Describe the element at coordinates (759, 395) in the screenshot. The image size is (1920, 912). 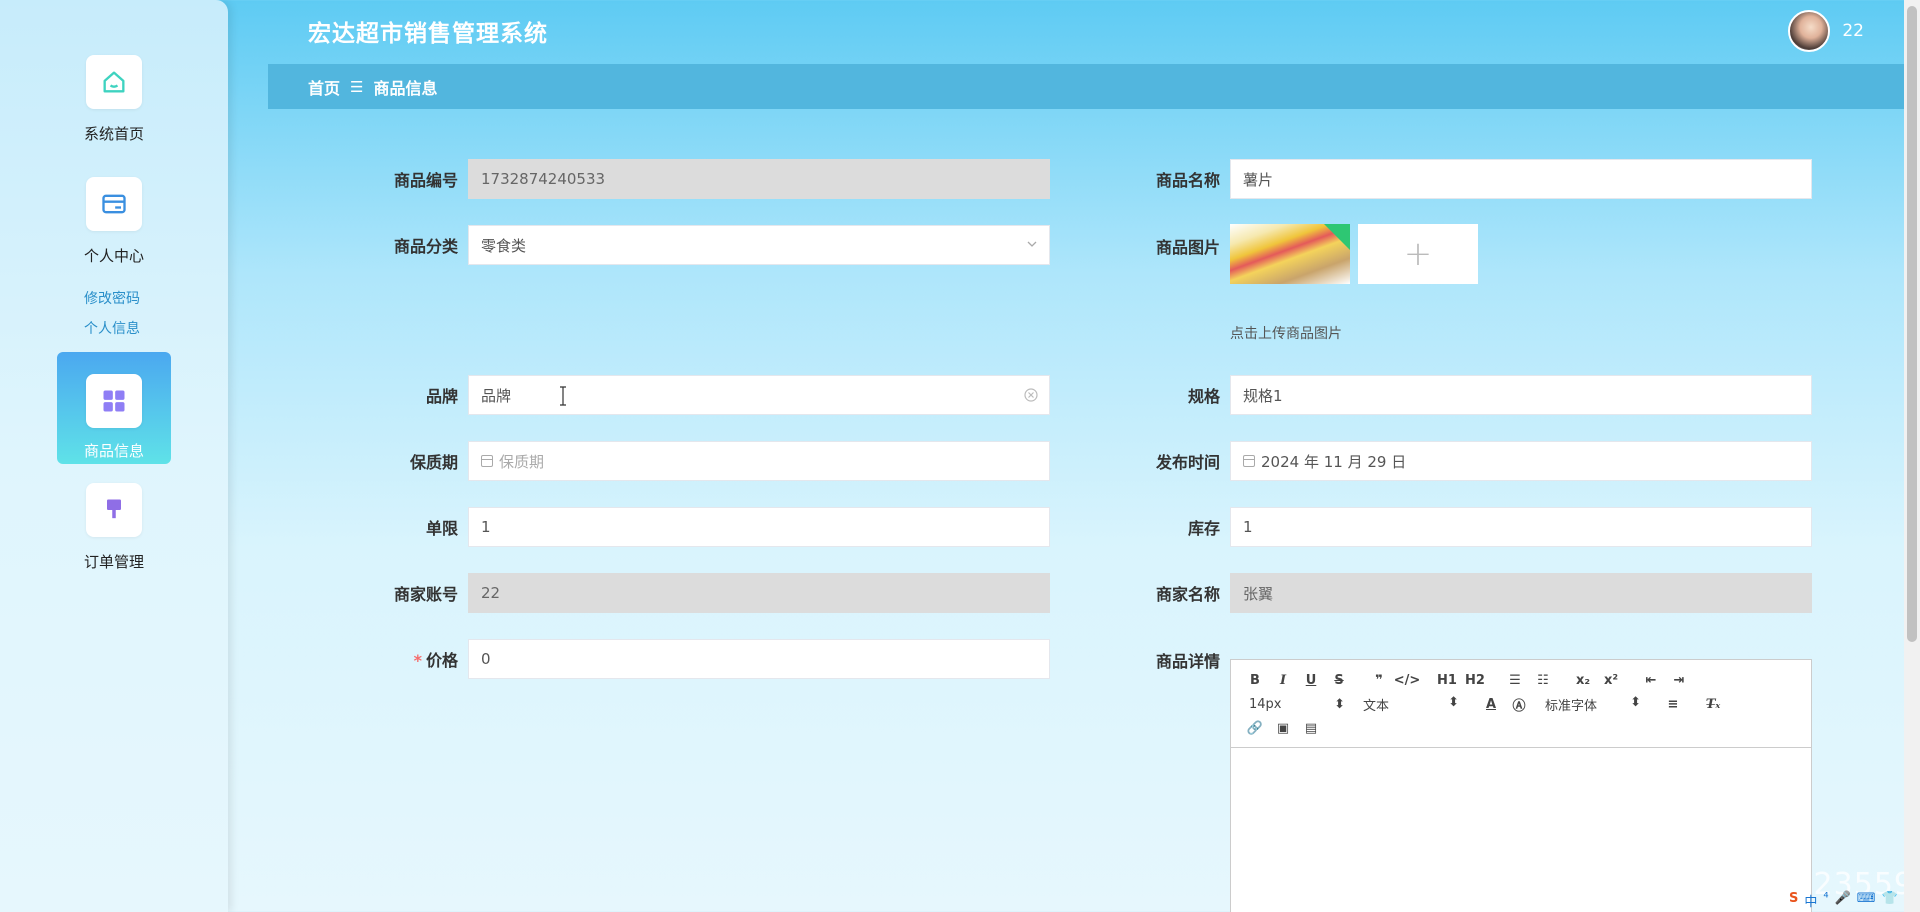
I see `brand-input: 品牌` at that location.